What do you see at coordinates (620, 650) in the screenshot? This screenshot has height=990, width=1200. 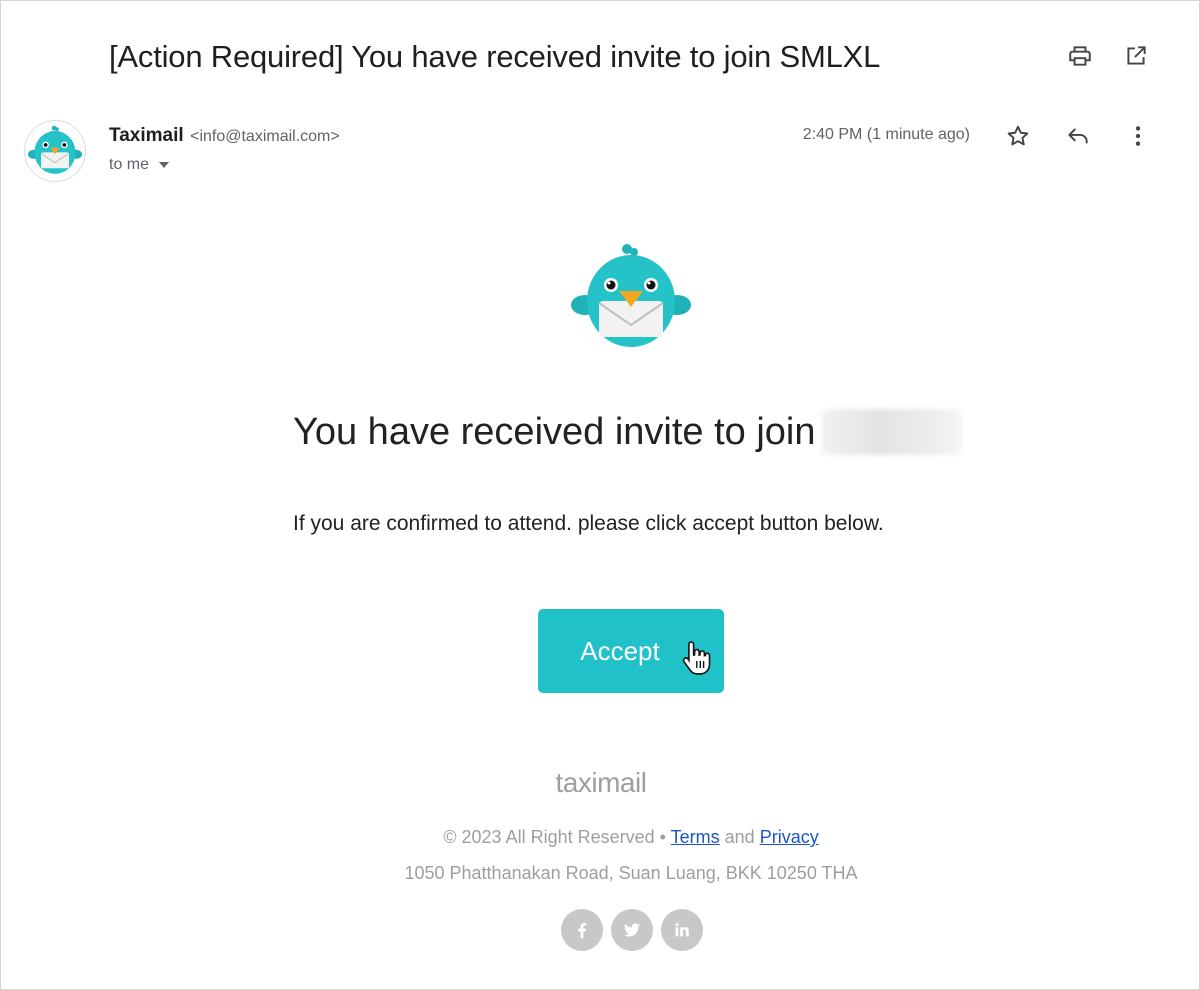 I see `accept-label: Accept` at bounding box center [620, 650].